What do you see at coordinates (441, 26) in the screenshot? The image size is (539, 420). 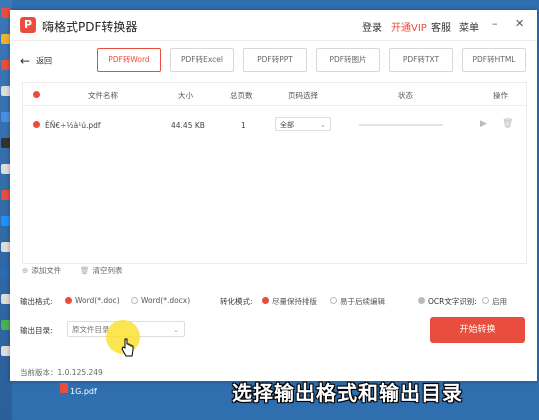 I see `service-link: 客服` at bounding box center [441, 26].